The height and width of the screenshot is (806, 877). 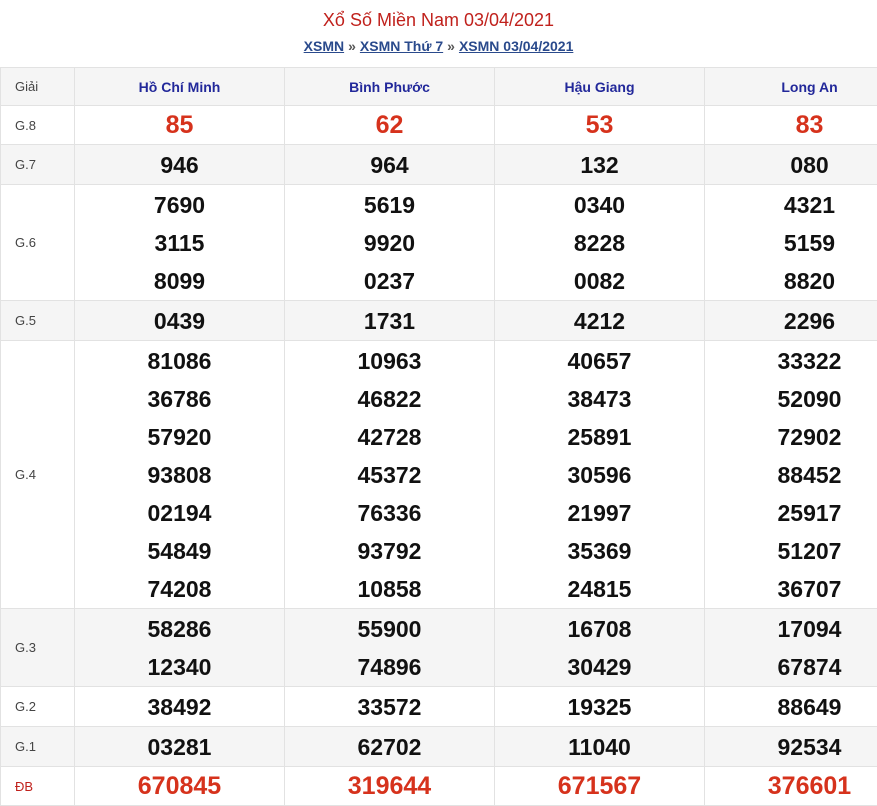 I want to click on result-cell: 319644, so click(x=390, y=786).